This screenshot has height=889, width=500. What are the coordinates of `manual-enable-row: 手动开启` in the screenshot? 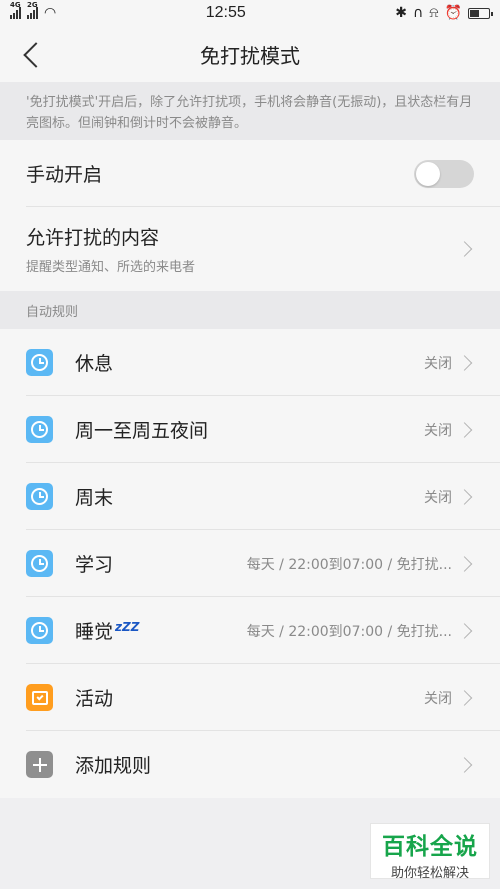 It's located at (250, 173).